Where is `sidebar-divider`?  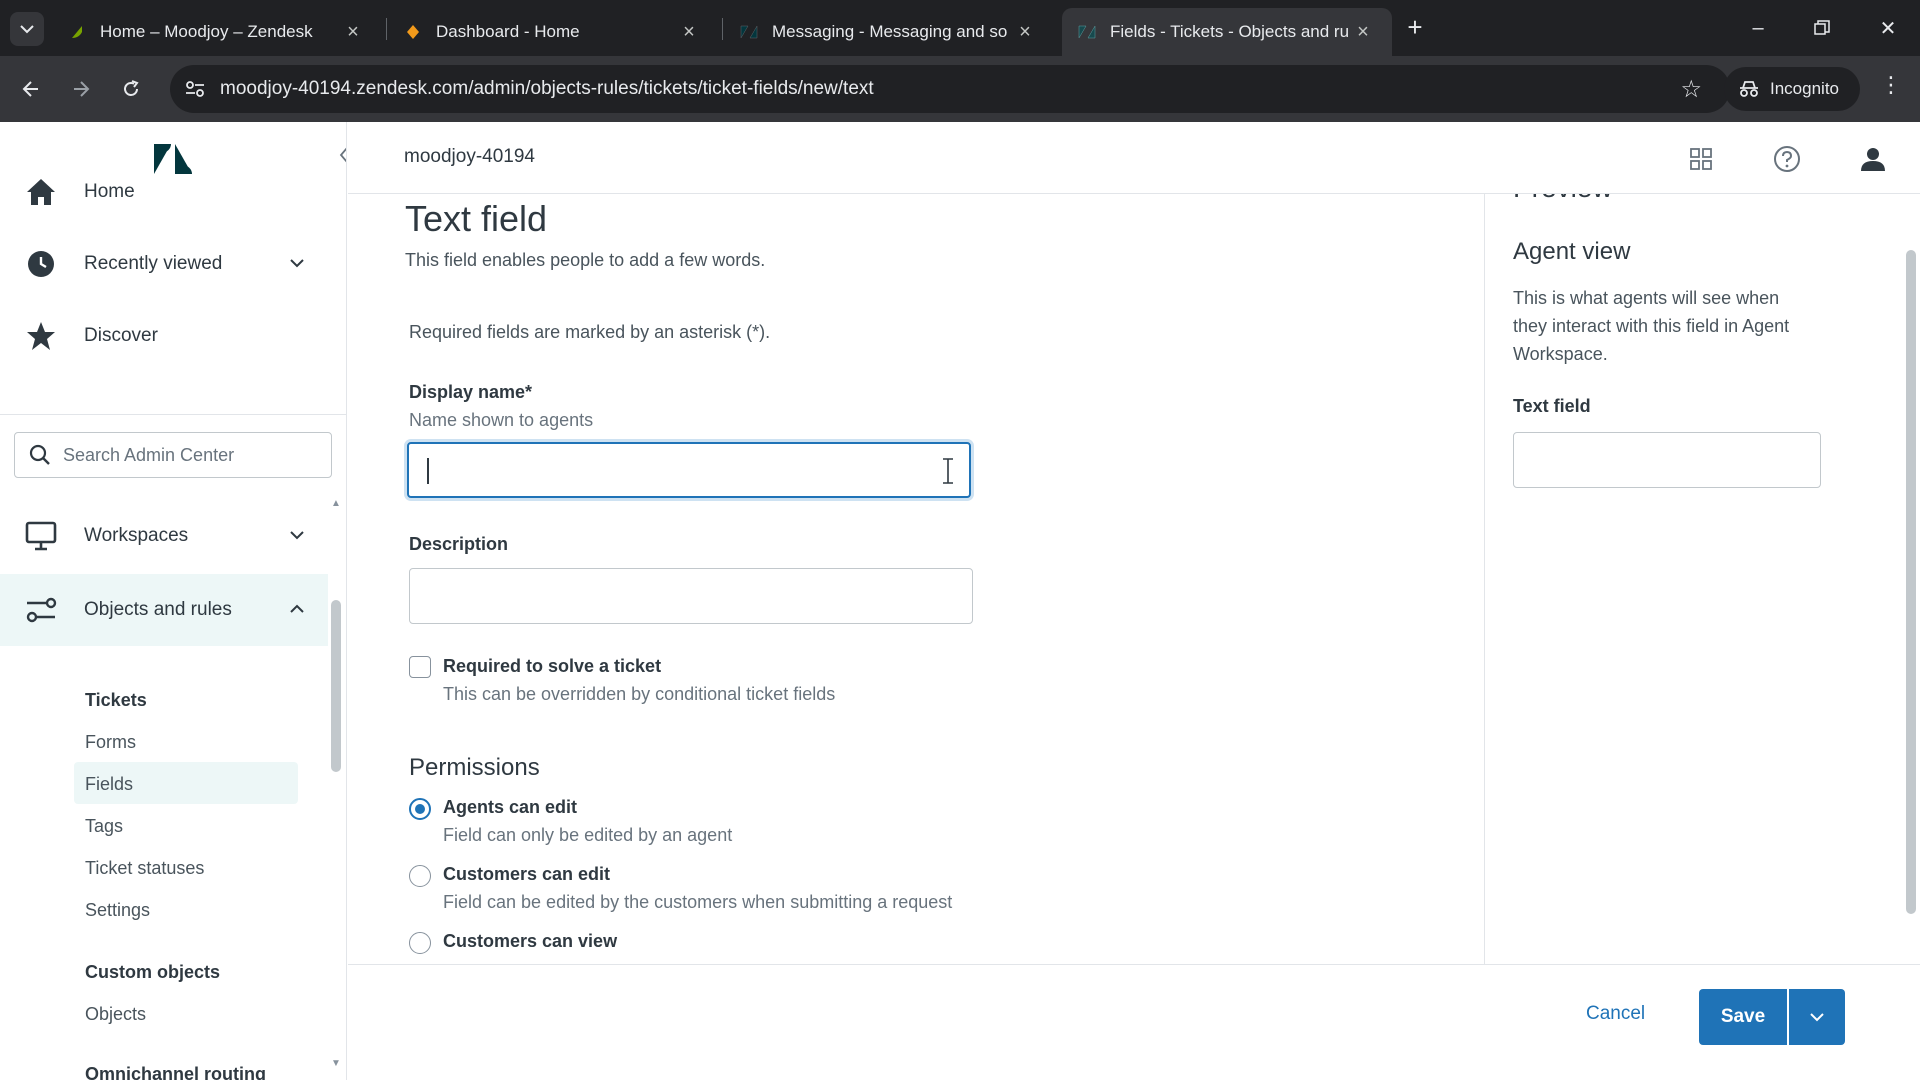
sidebar-divider is located at coordinates (173, 414).